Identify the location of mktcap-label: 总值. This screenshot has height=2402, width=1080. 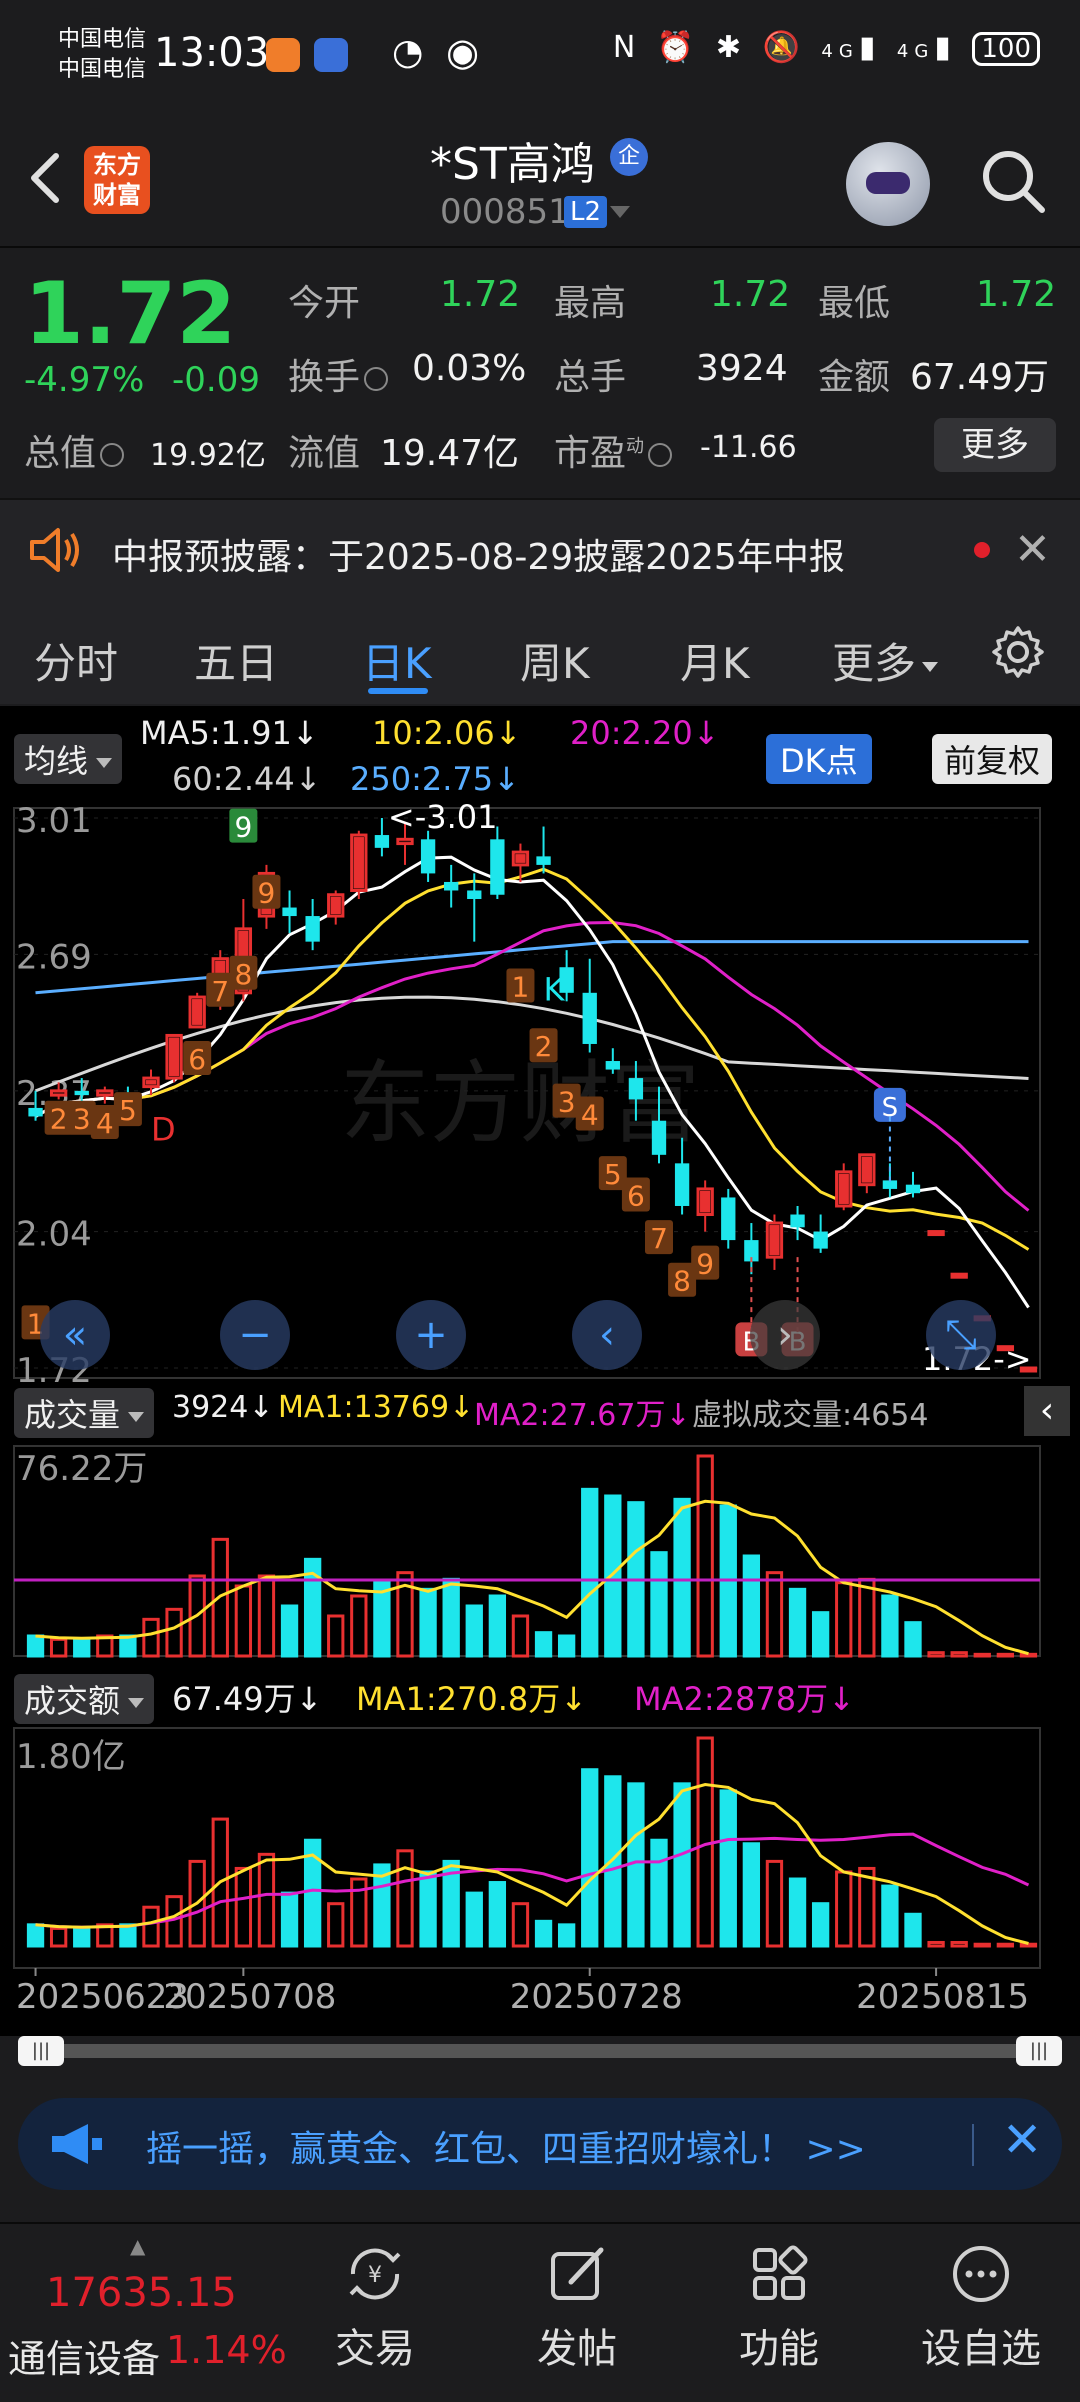
(76, 450).